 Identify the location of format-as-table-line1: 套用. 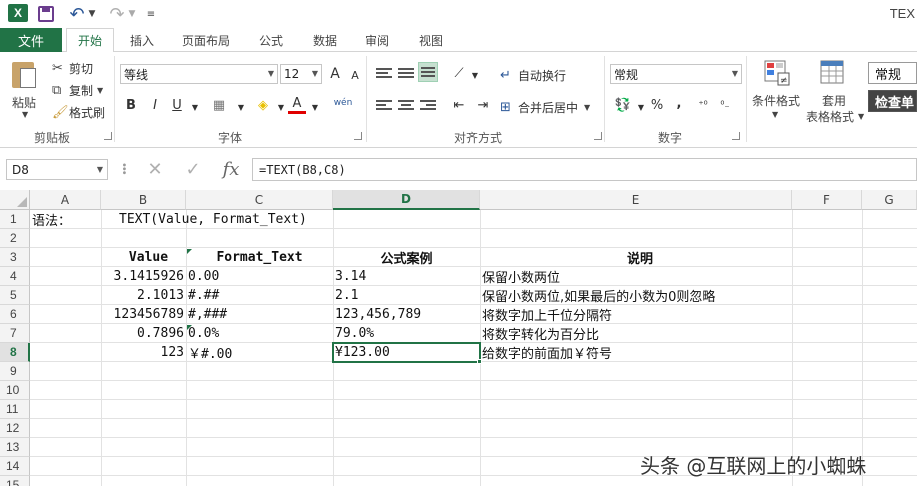
(834, 100).